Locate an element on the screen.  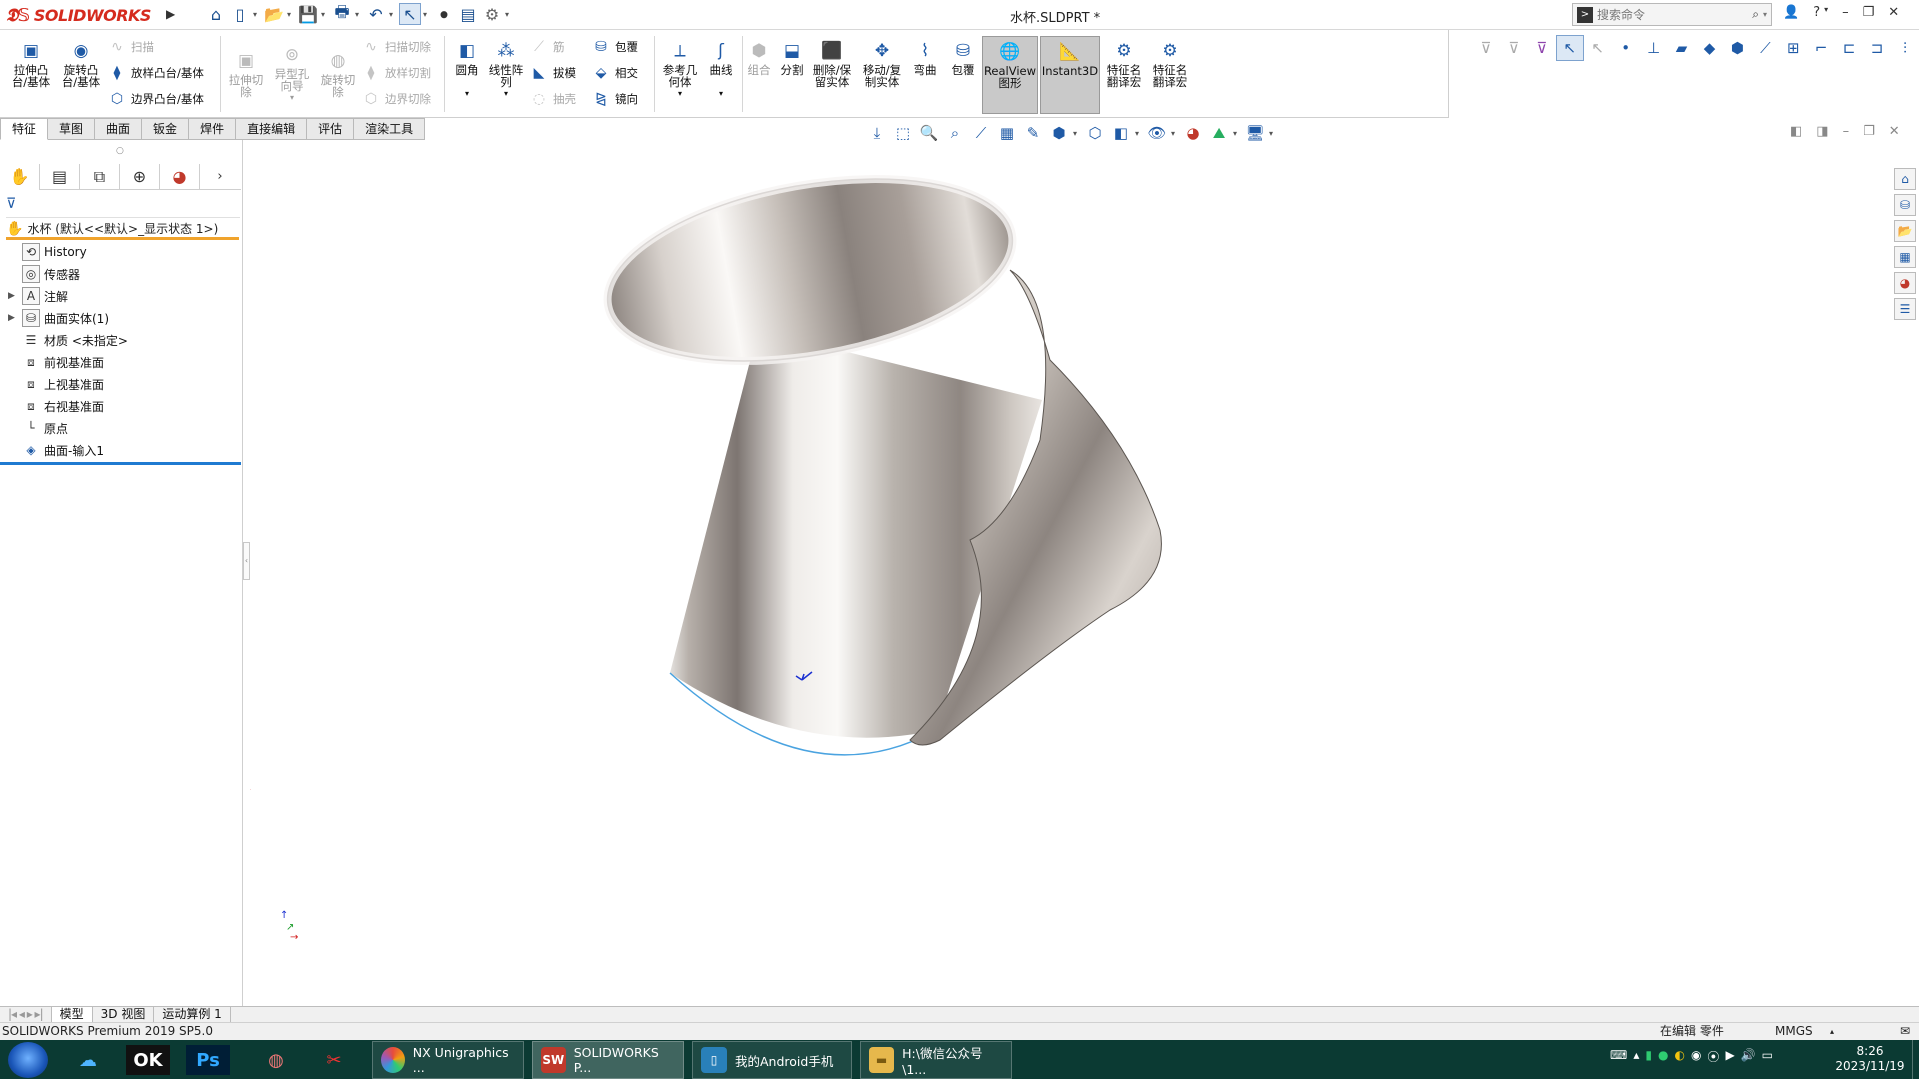
search-commands: > 搜索命令 ⌕ ▾ is located at coordinates (1672, 14).